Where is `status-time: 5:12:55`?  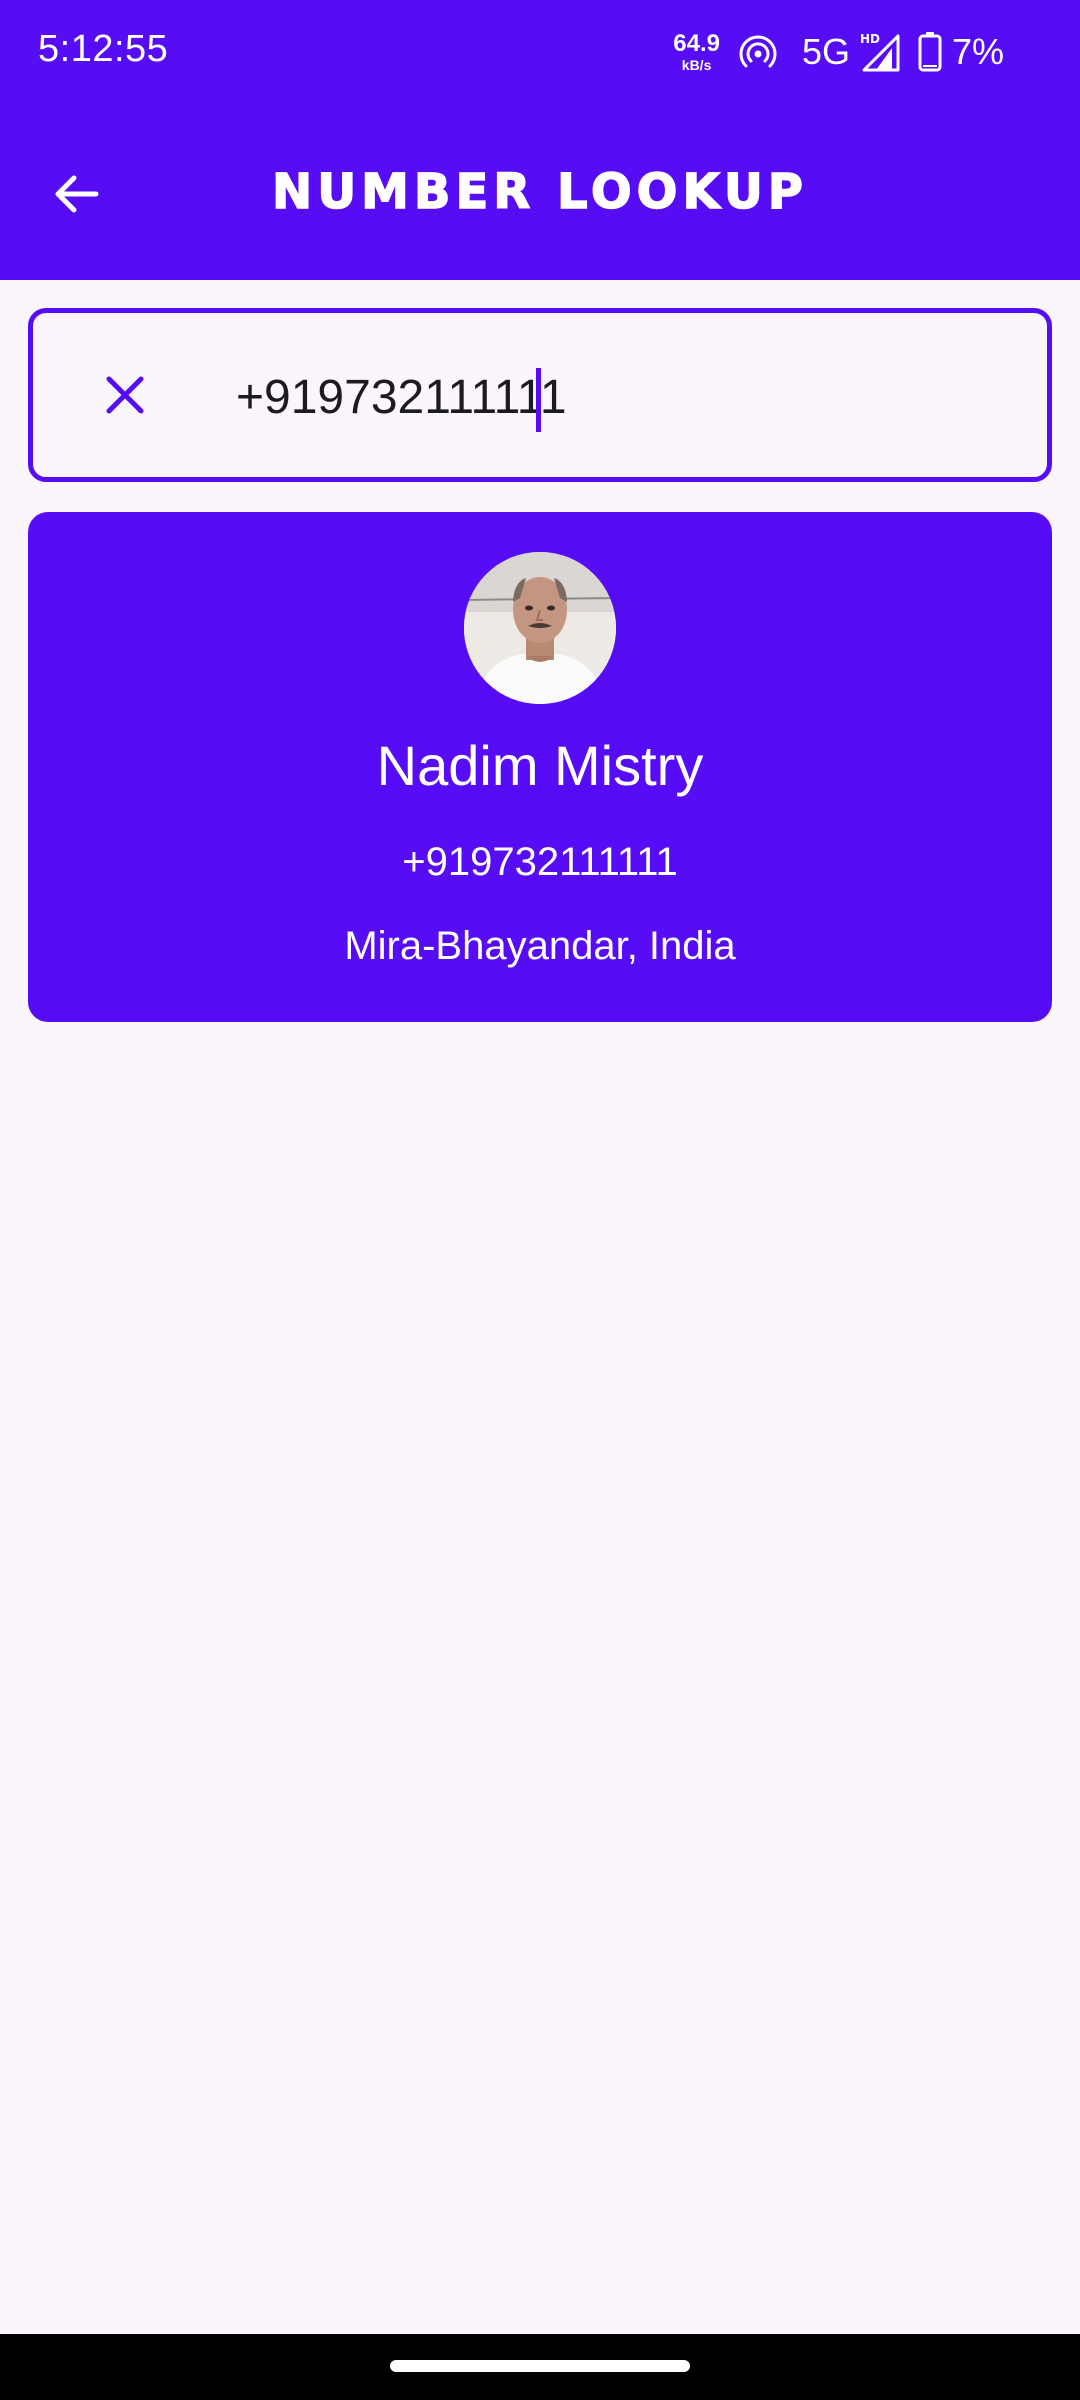 status-time: 5:12:55 is located at coordinates (103, 49).